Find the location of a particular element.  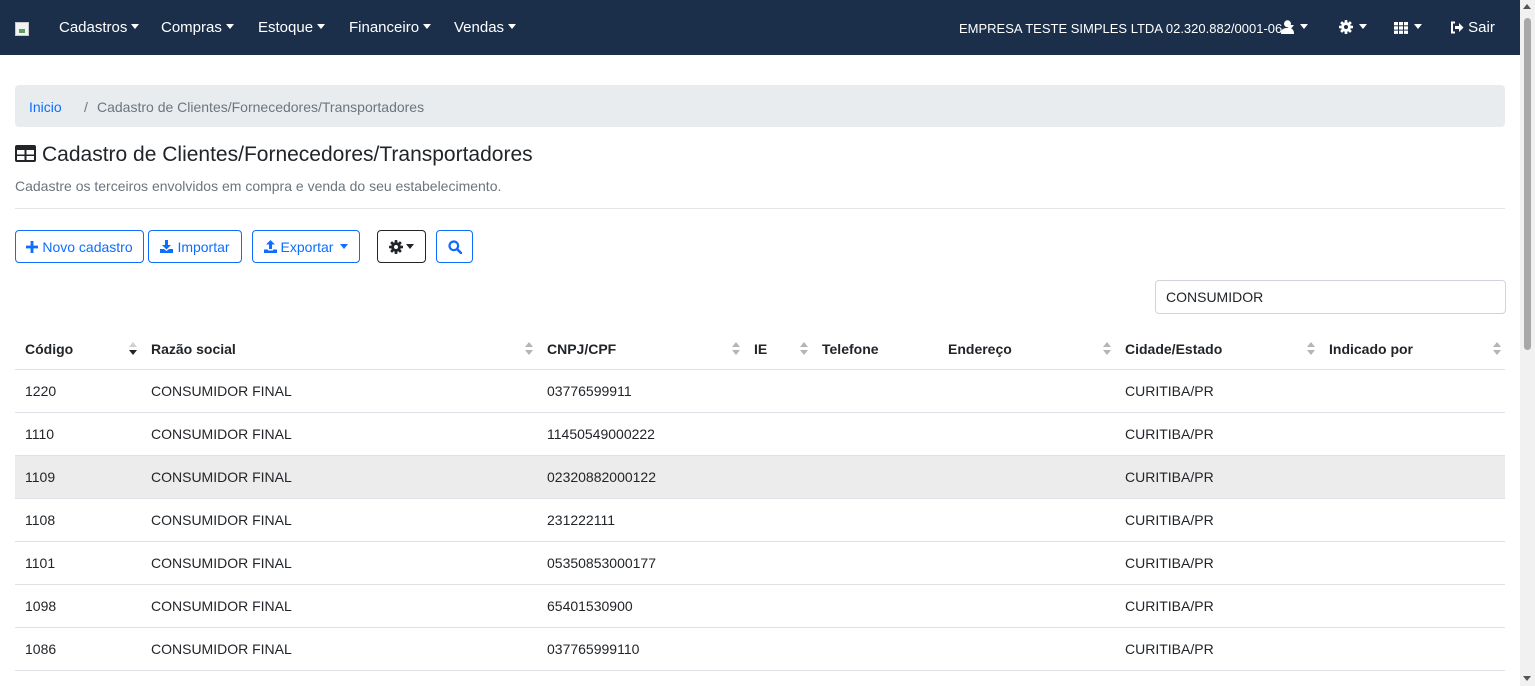

new-record-label: Novo cadastro is located at coordinates (87, 246).